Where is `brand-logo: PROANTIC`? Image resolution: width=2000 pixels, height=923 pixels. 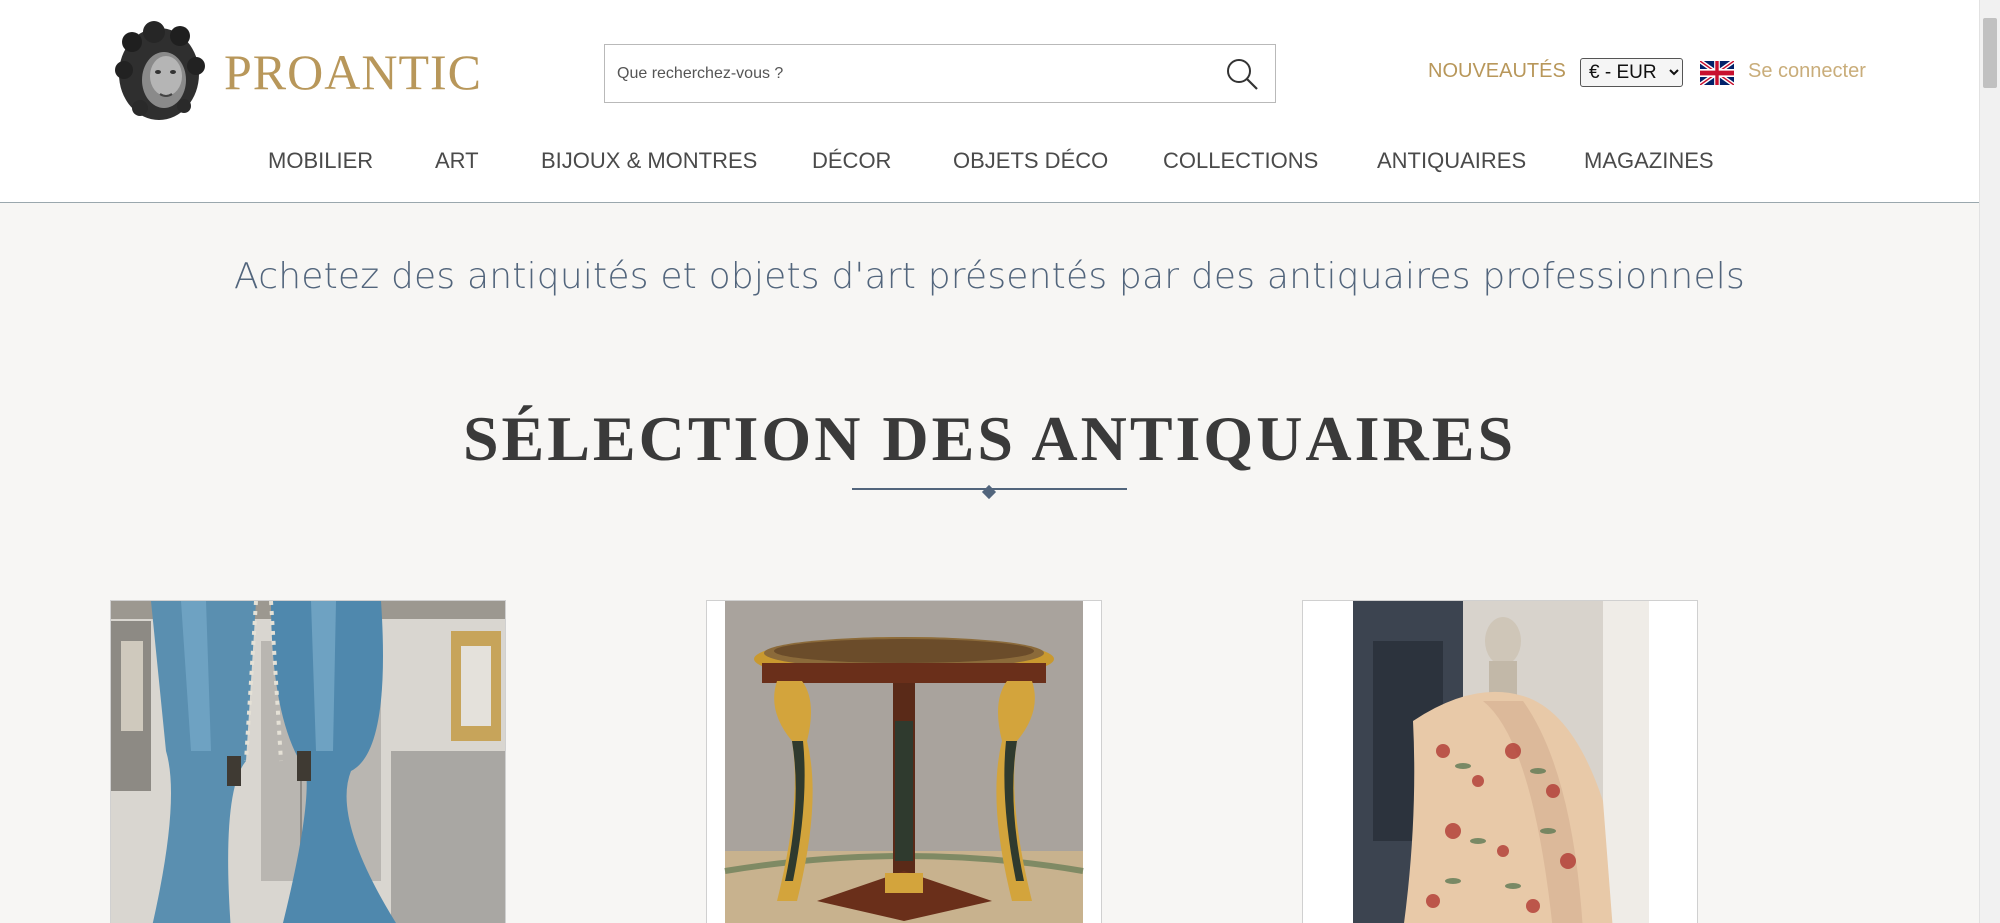
brand-logo: PROANTIC is located at coordinates (296, 72).